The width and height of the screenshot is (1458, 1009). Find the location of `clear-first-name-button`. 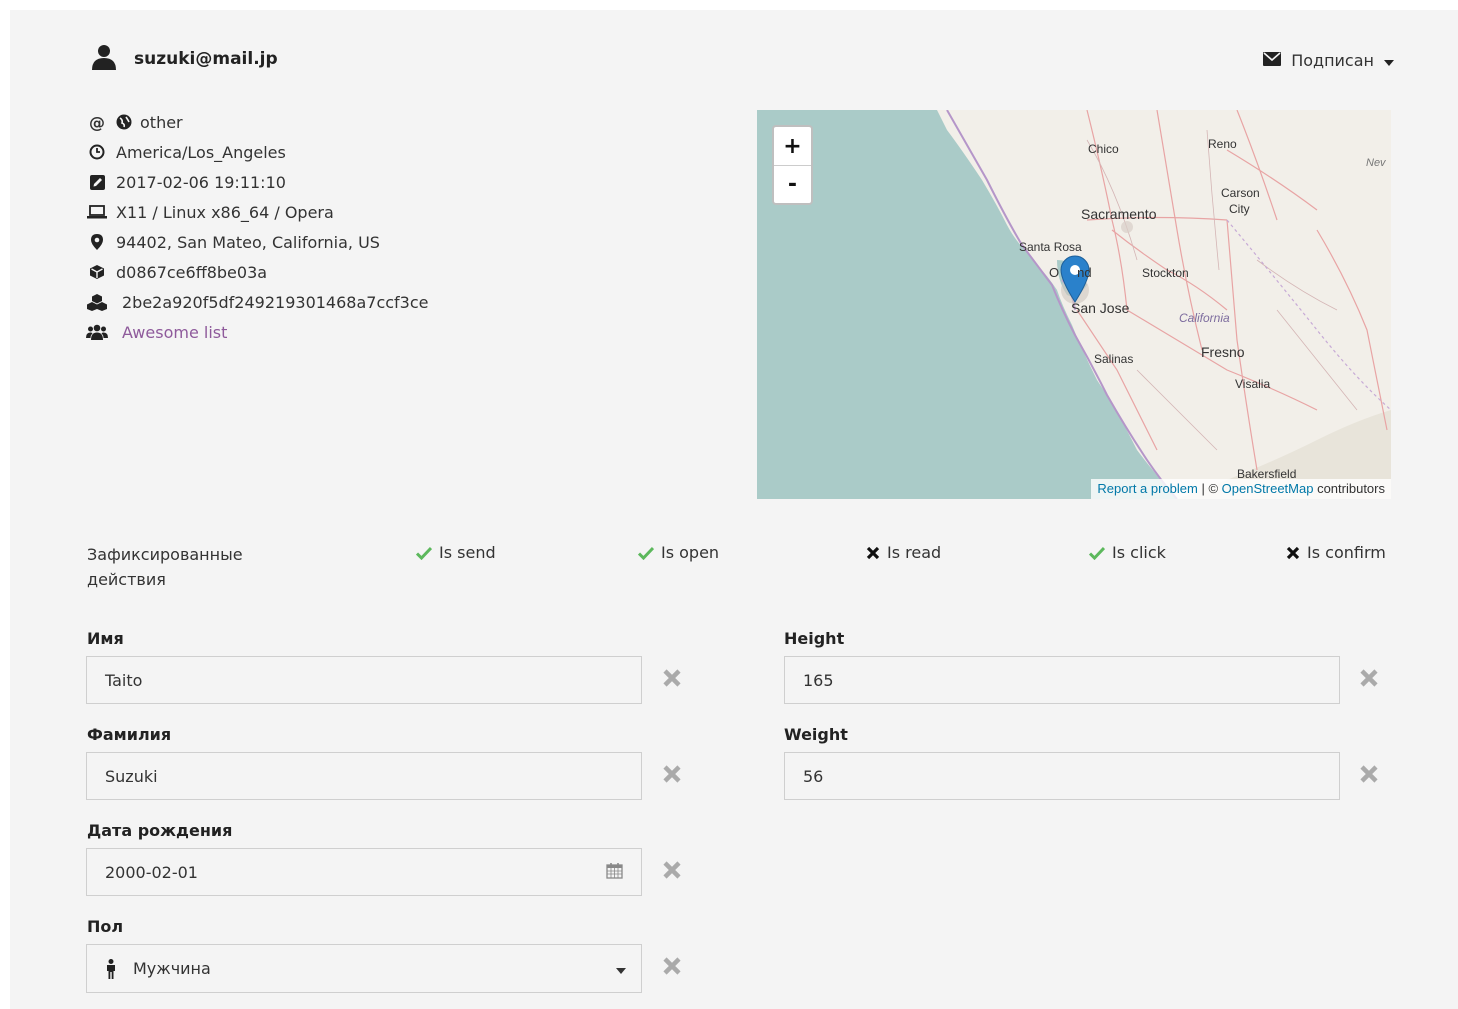

clear-first-name-button is located at coordinates (672, 678).